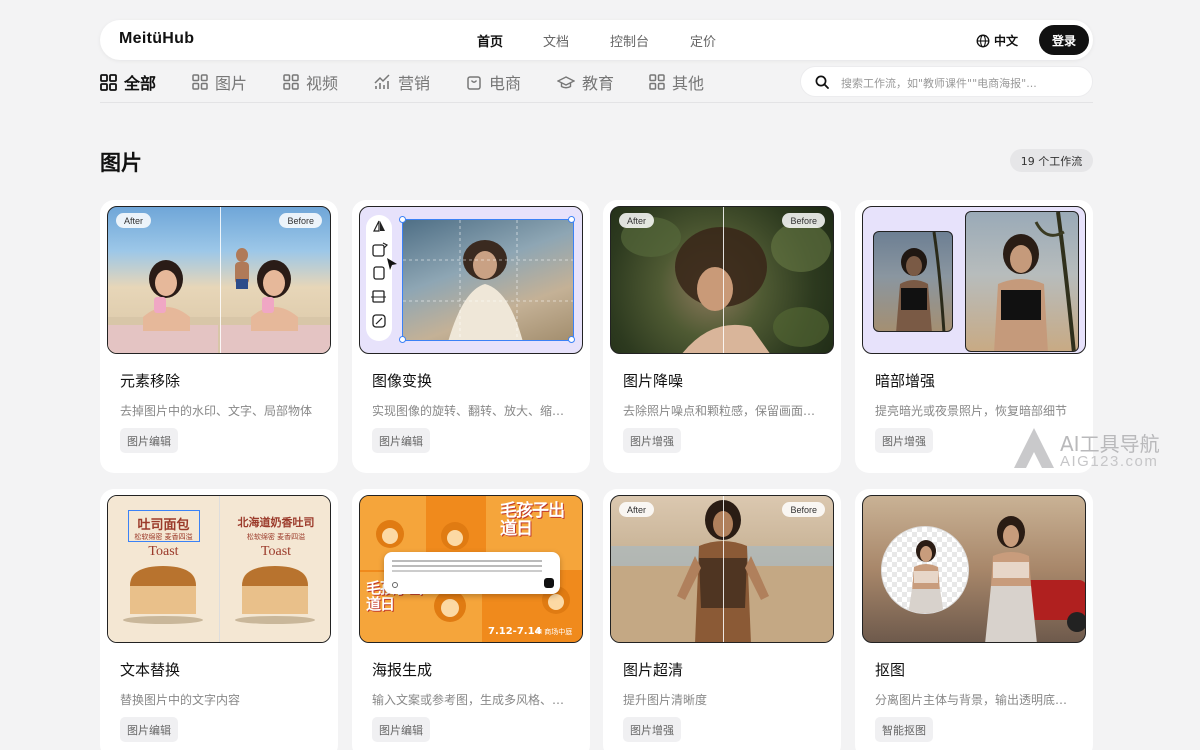 The image size is (1200, 750). What do you see at coordinates (505, 83) in the screenshot?
I see `tab-ecommerce-label: 电商` at bounding box center [505, 83].